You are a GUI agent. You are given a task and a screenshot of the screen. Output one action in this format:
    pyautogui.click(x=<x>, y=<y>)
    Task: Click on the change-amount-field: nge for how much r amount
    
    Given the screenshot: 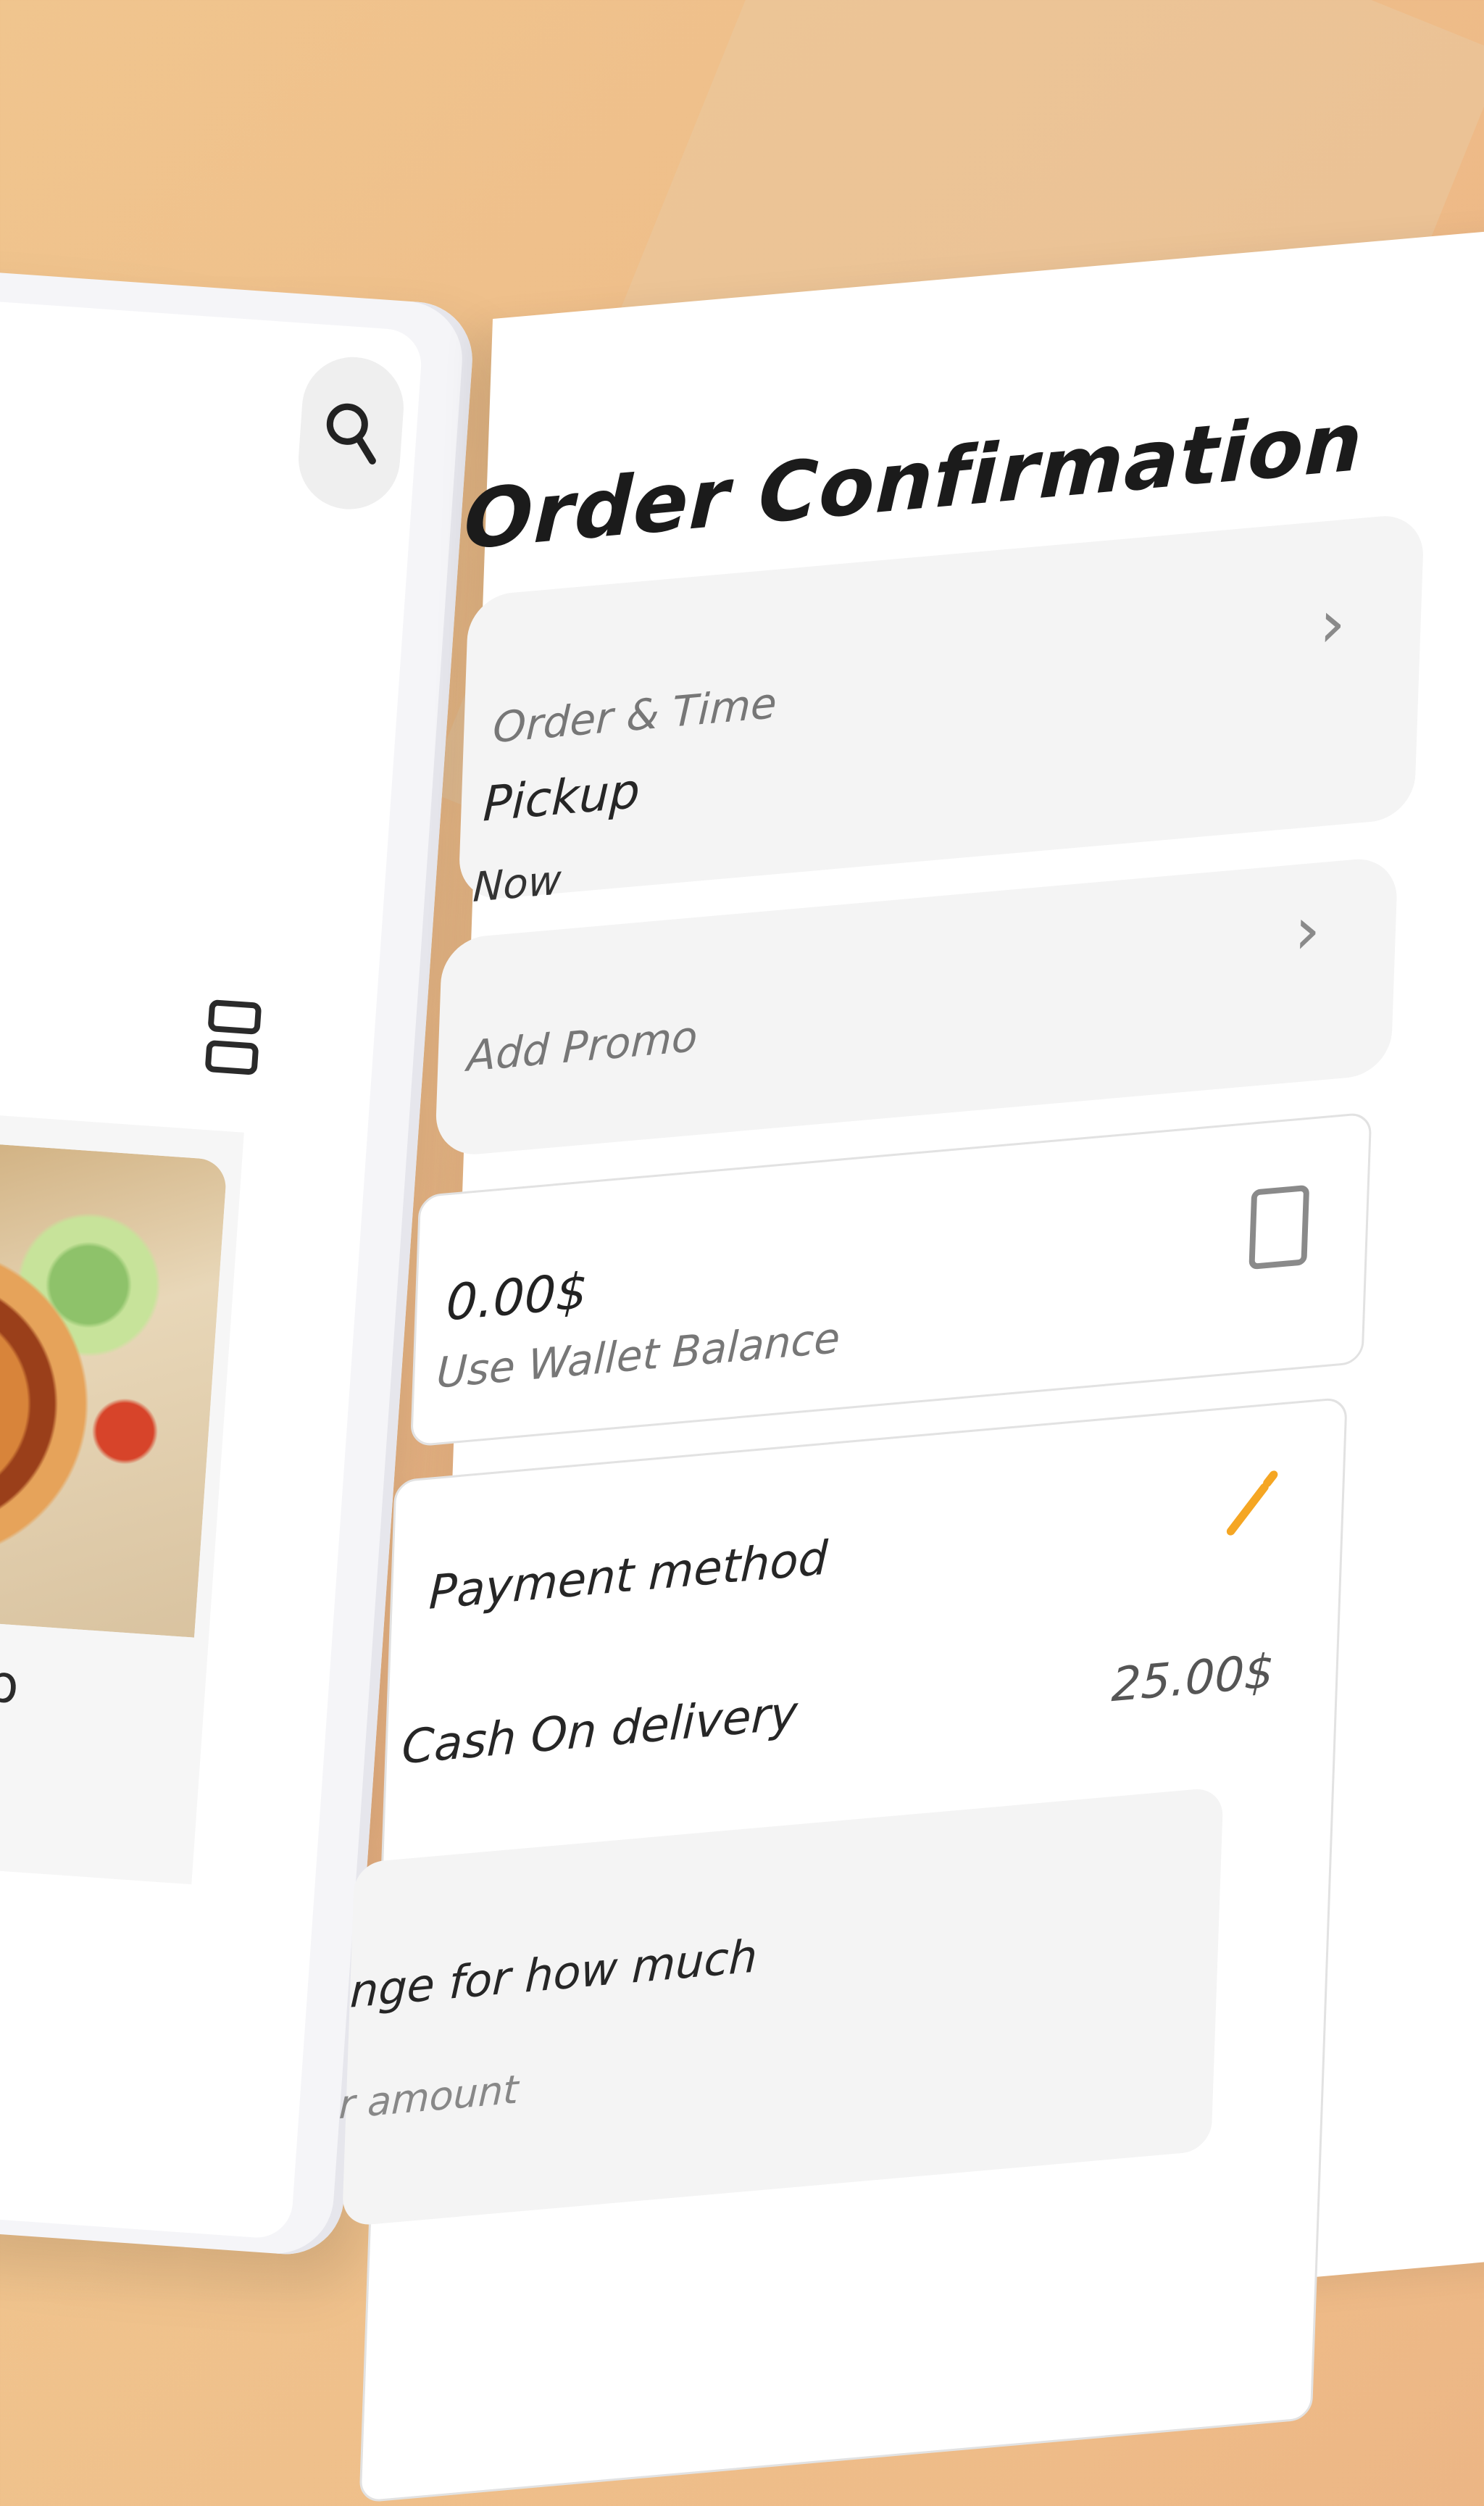 What is the action you would take?
    pyautogui.click(x=781, y=2006)
    